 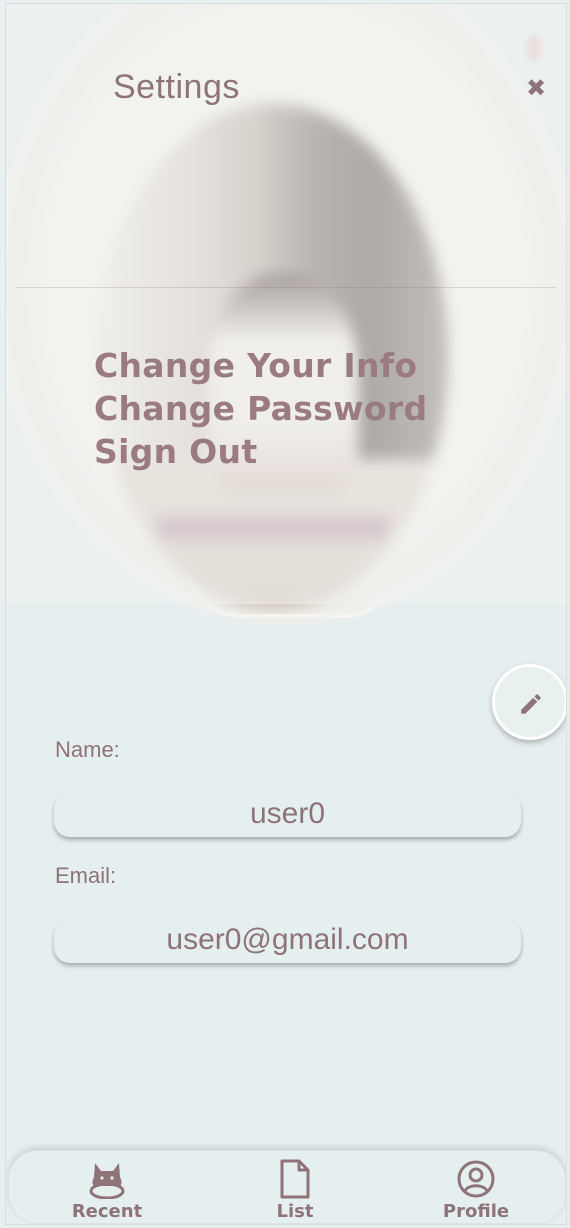 What do you see at coordinates (286, 287) in the screenshot?
I see `divider` at bounding box center [286, 287].